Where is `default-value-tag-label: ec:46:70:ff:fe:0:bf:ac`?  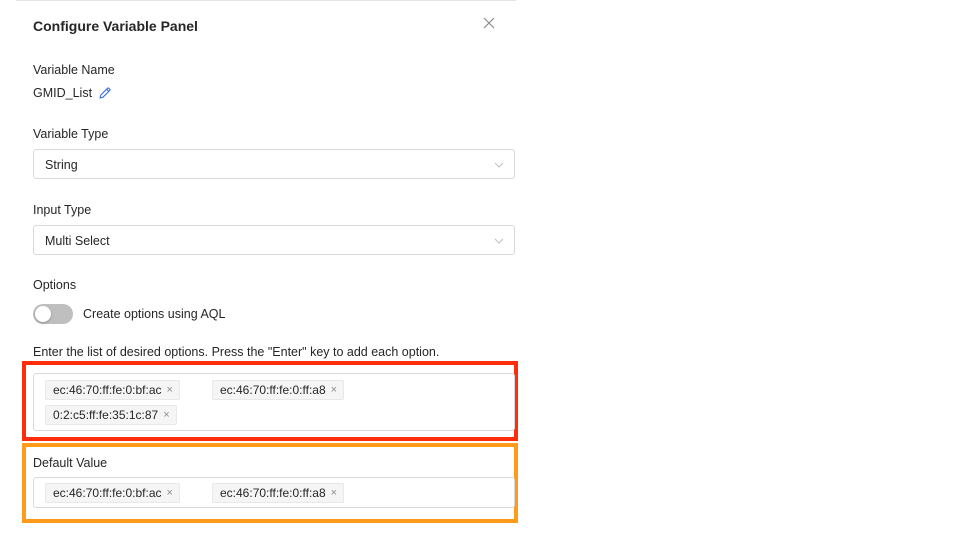 default-value-tag-label: ec:46:70:ff:fe:0:bf:ac is located at coordinates (107, 493).